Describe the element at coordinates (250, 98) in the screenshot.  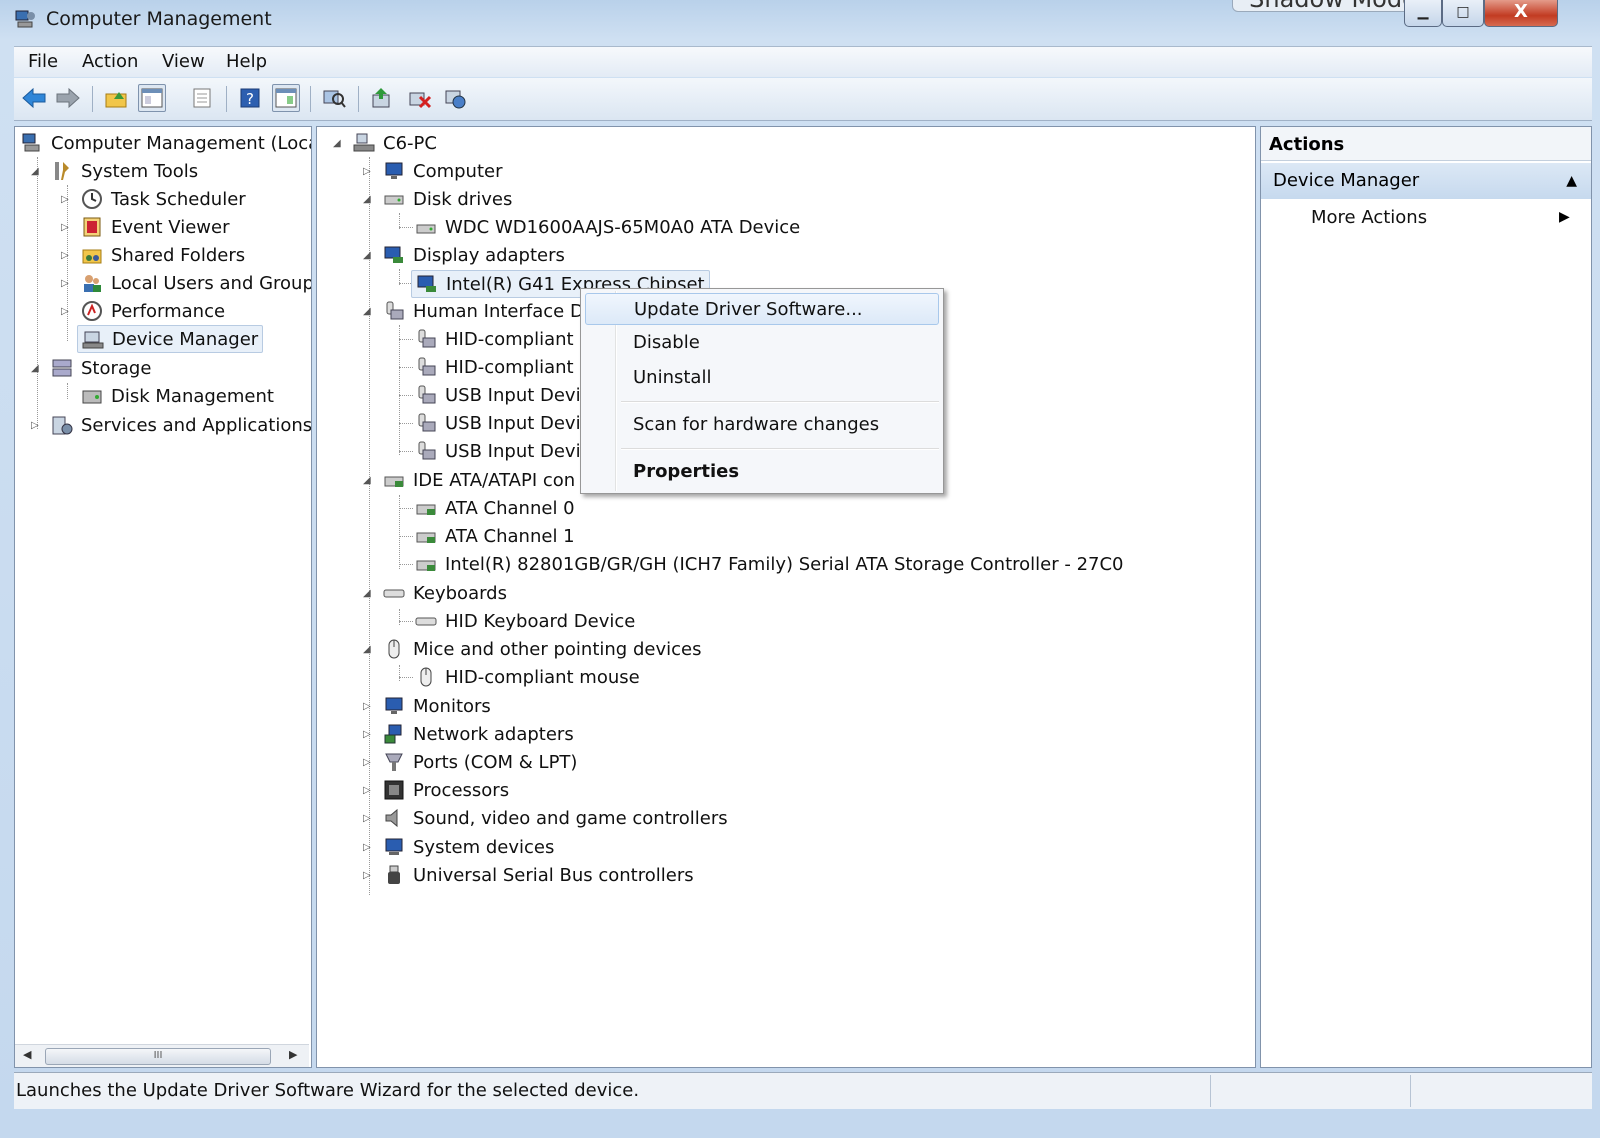
I see `help-button: ?` at that location.